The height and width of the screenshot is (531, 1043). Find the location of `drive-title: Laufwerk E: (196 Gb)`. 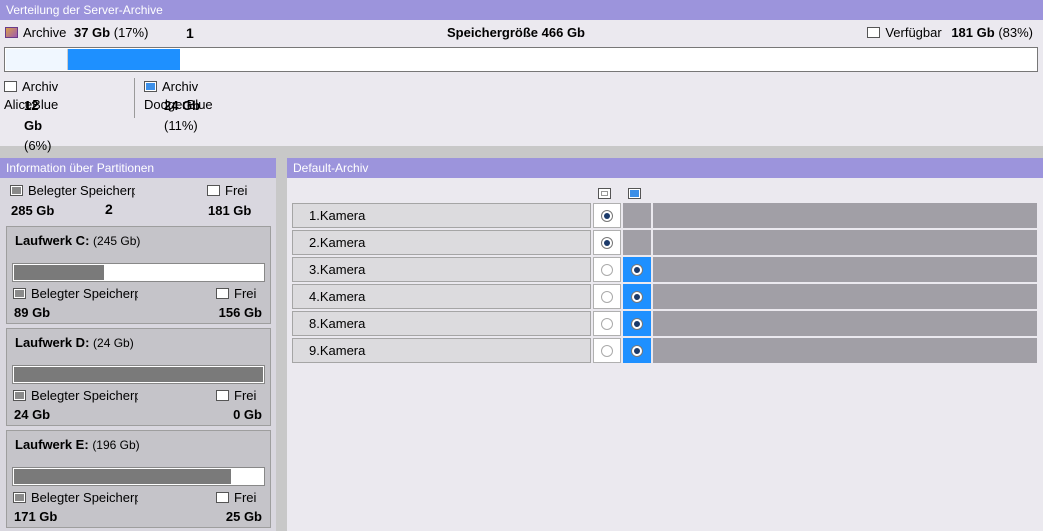

drive-title: Laufwerk E: (196 Gb) is located at coordinates (77, 444).